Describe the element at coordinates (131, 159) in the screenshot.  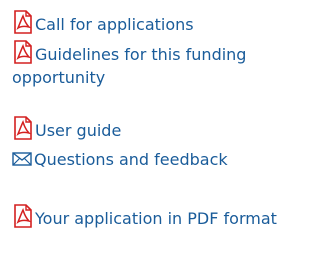
I see `link-label: Questions and feedback` at that location.